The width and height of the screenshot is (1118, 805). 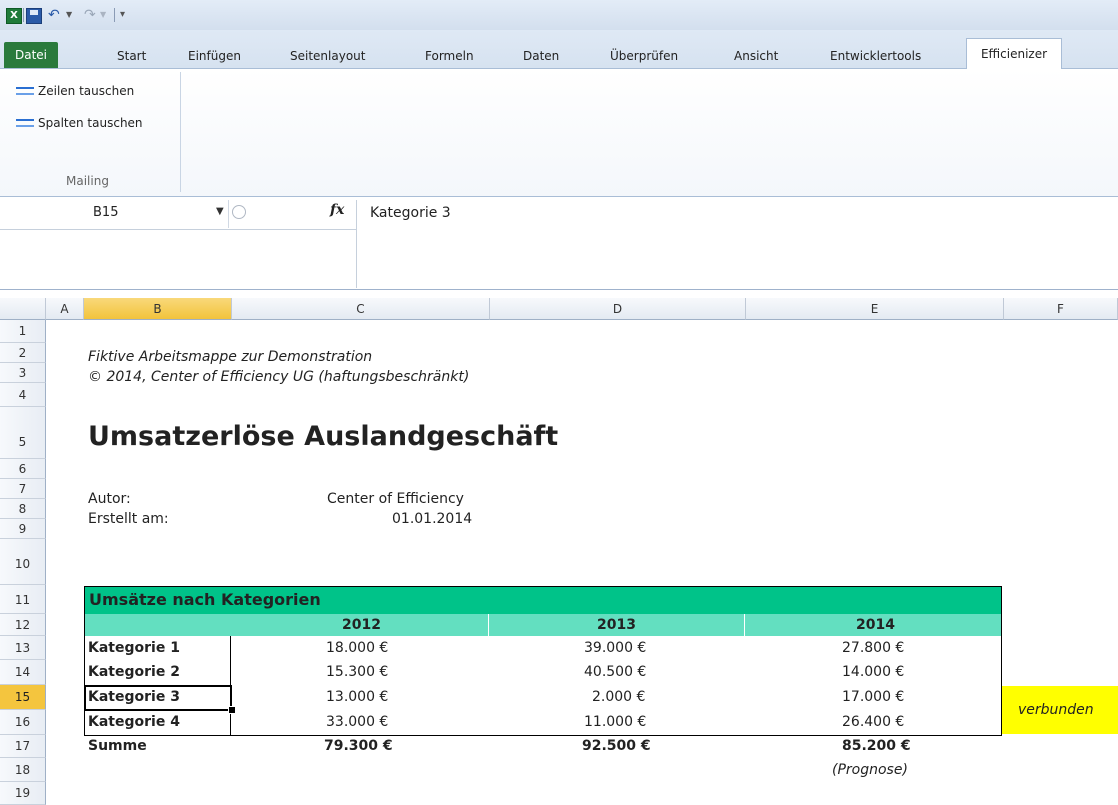 I want to click on author-value: Center of Efficiency, so click(x=395, y=499).